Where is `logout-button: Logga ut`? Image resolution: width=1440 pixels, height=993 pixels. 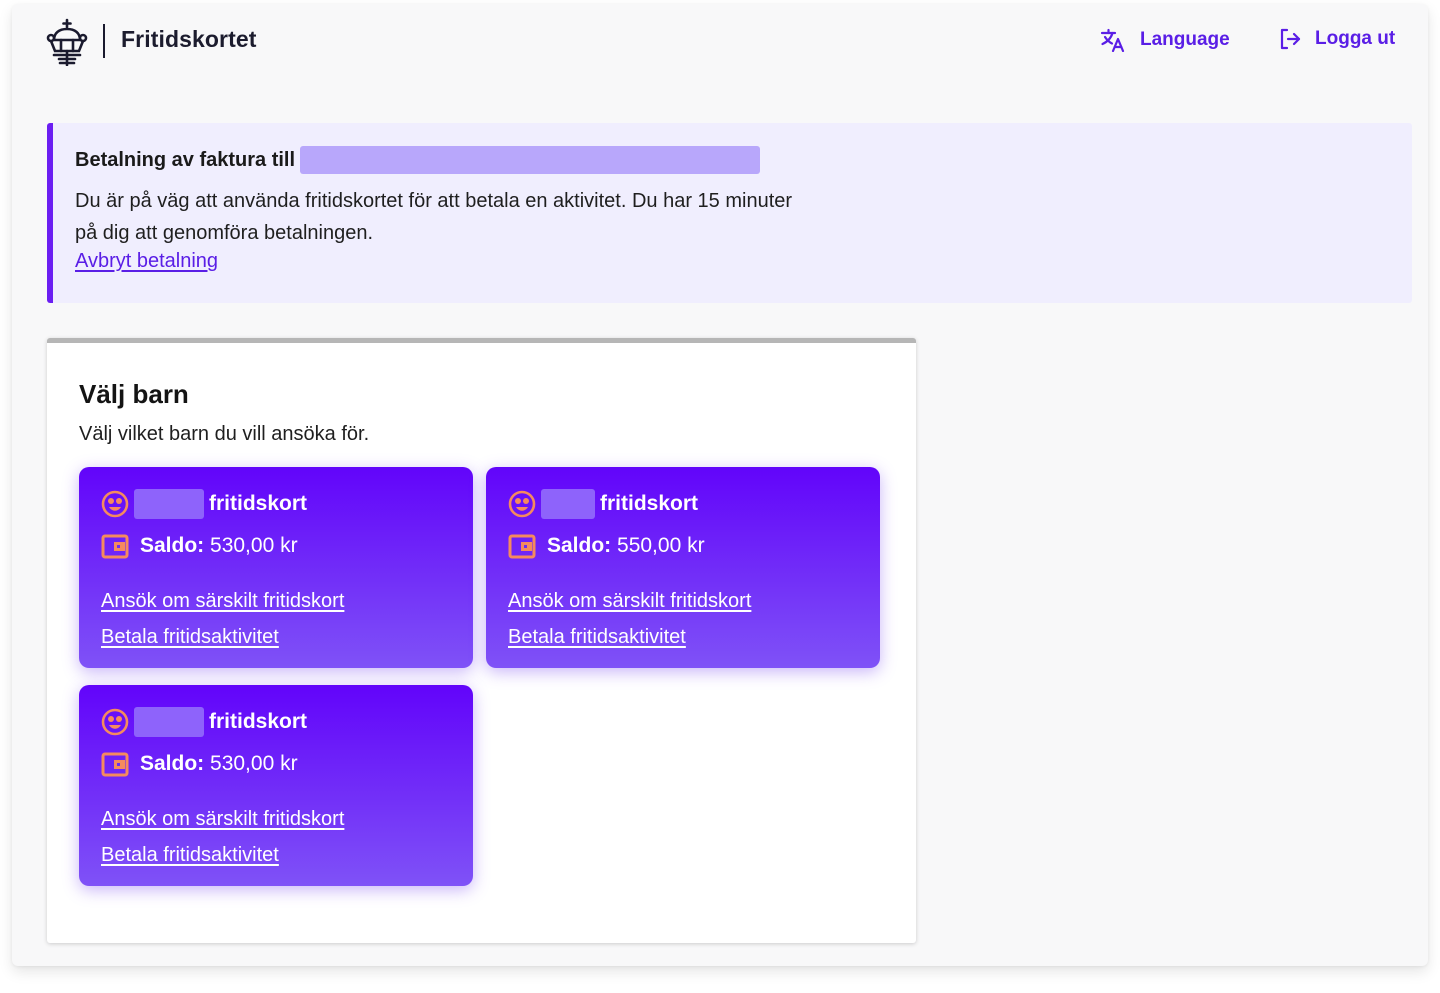
logout-button: Logga ut is located at coordinates (1337, 39).